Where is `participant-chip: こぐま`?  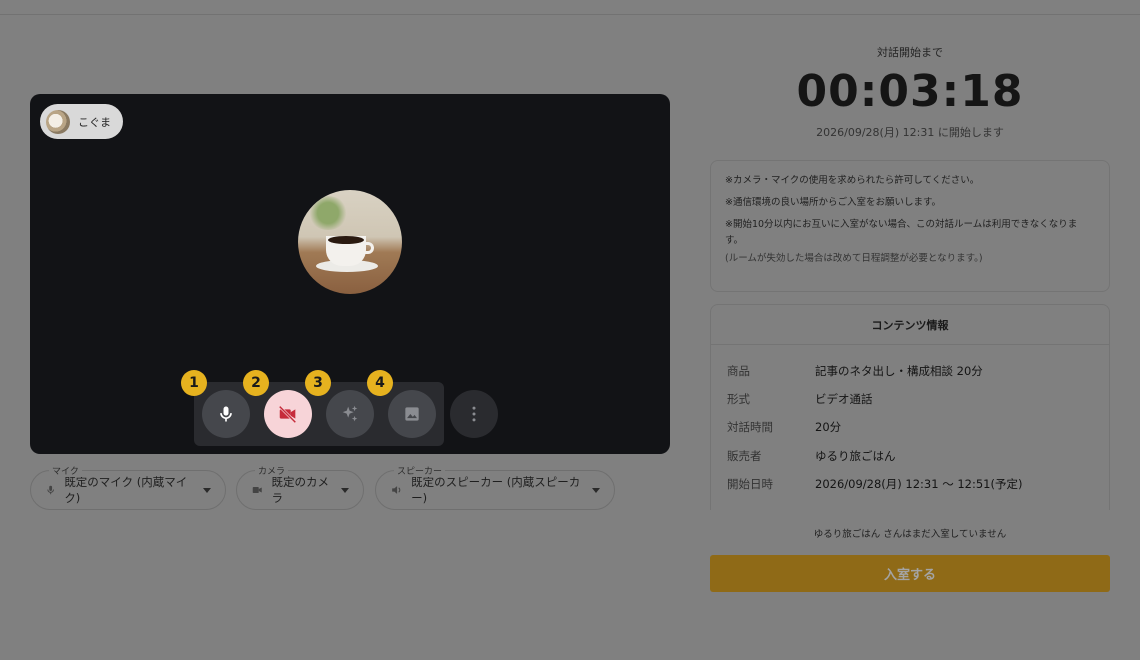 participant-chip: こぐま is located at coordinates (81, 121).